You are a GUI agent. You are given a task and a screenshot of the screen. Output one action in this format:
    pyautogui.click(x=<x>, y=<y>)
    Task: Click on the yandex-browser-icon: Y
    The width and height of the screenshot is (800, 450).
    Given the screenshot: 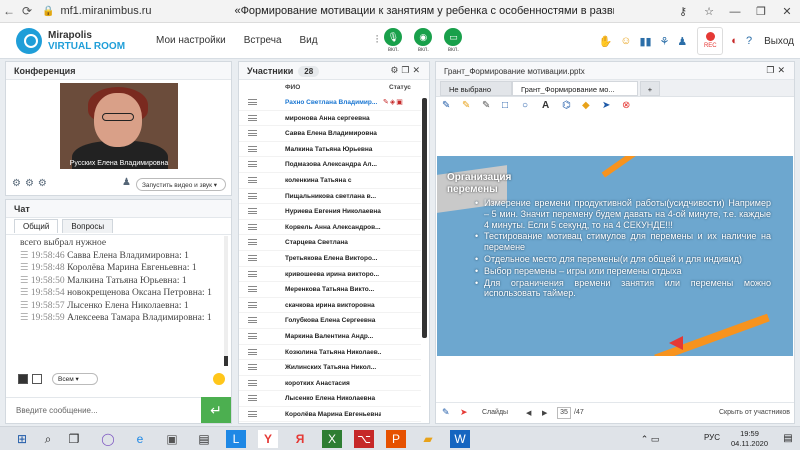 What is the action you would take?
    pyautogui.click(x=268, y=439)
    